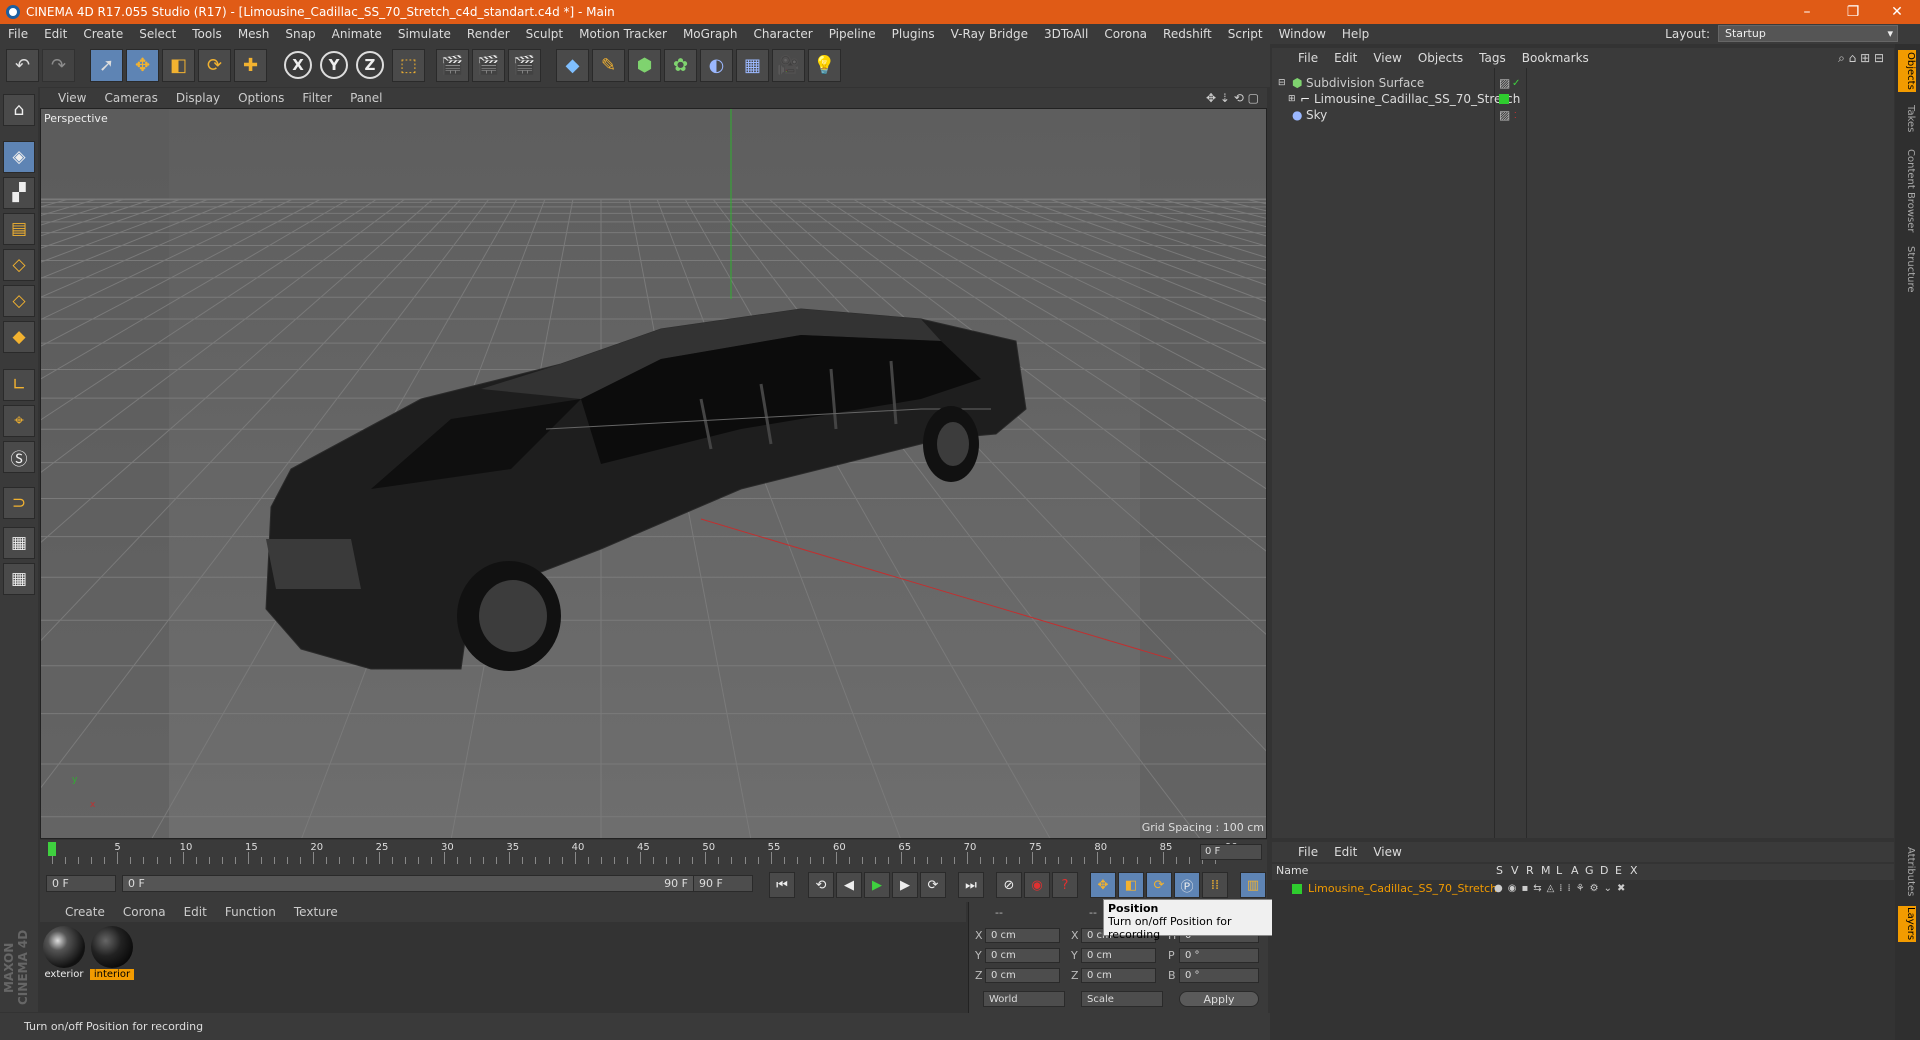  What do you see at coordinates (55, 34) in the screenshot?
I see `menu-edit: Edit` at bounding box center [55, 34].